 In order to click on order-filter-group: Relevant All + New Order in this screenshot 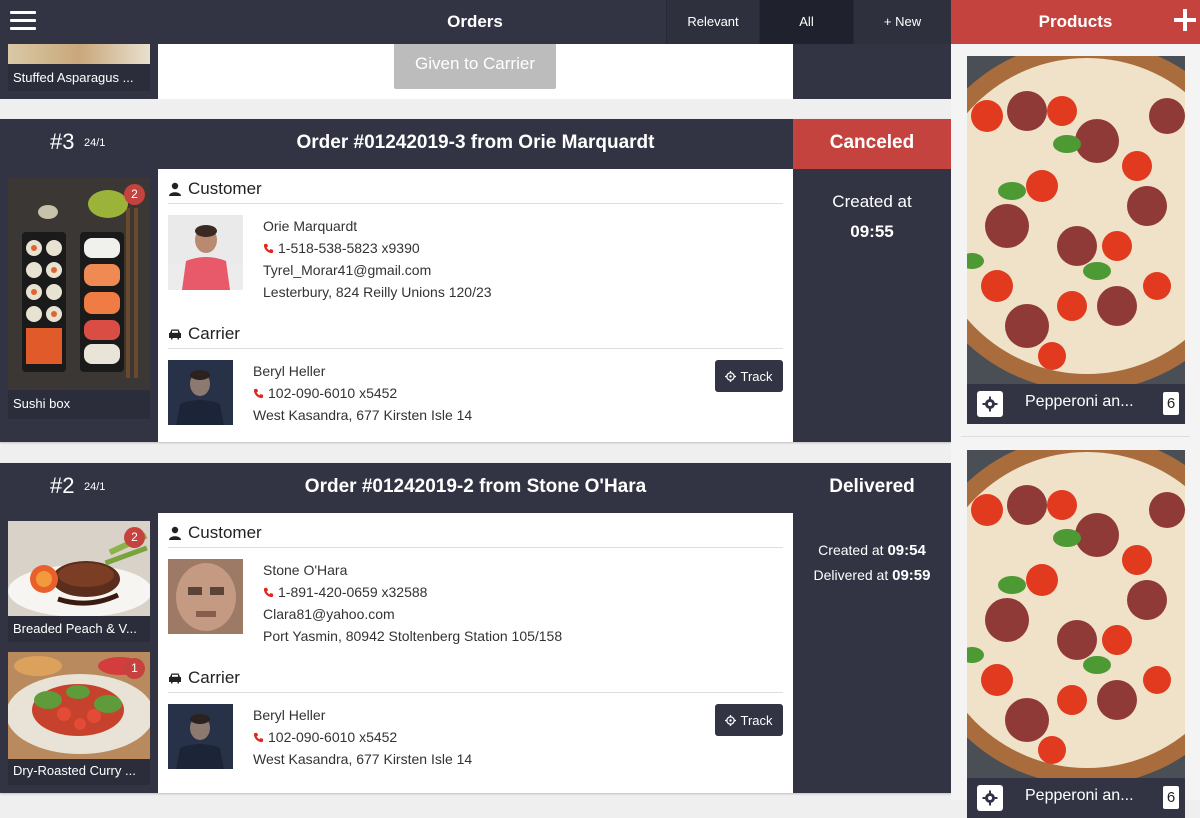, I will do `click(808, 36)`.